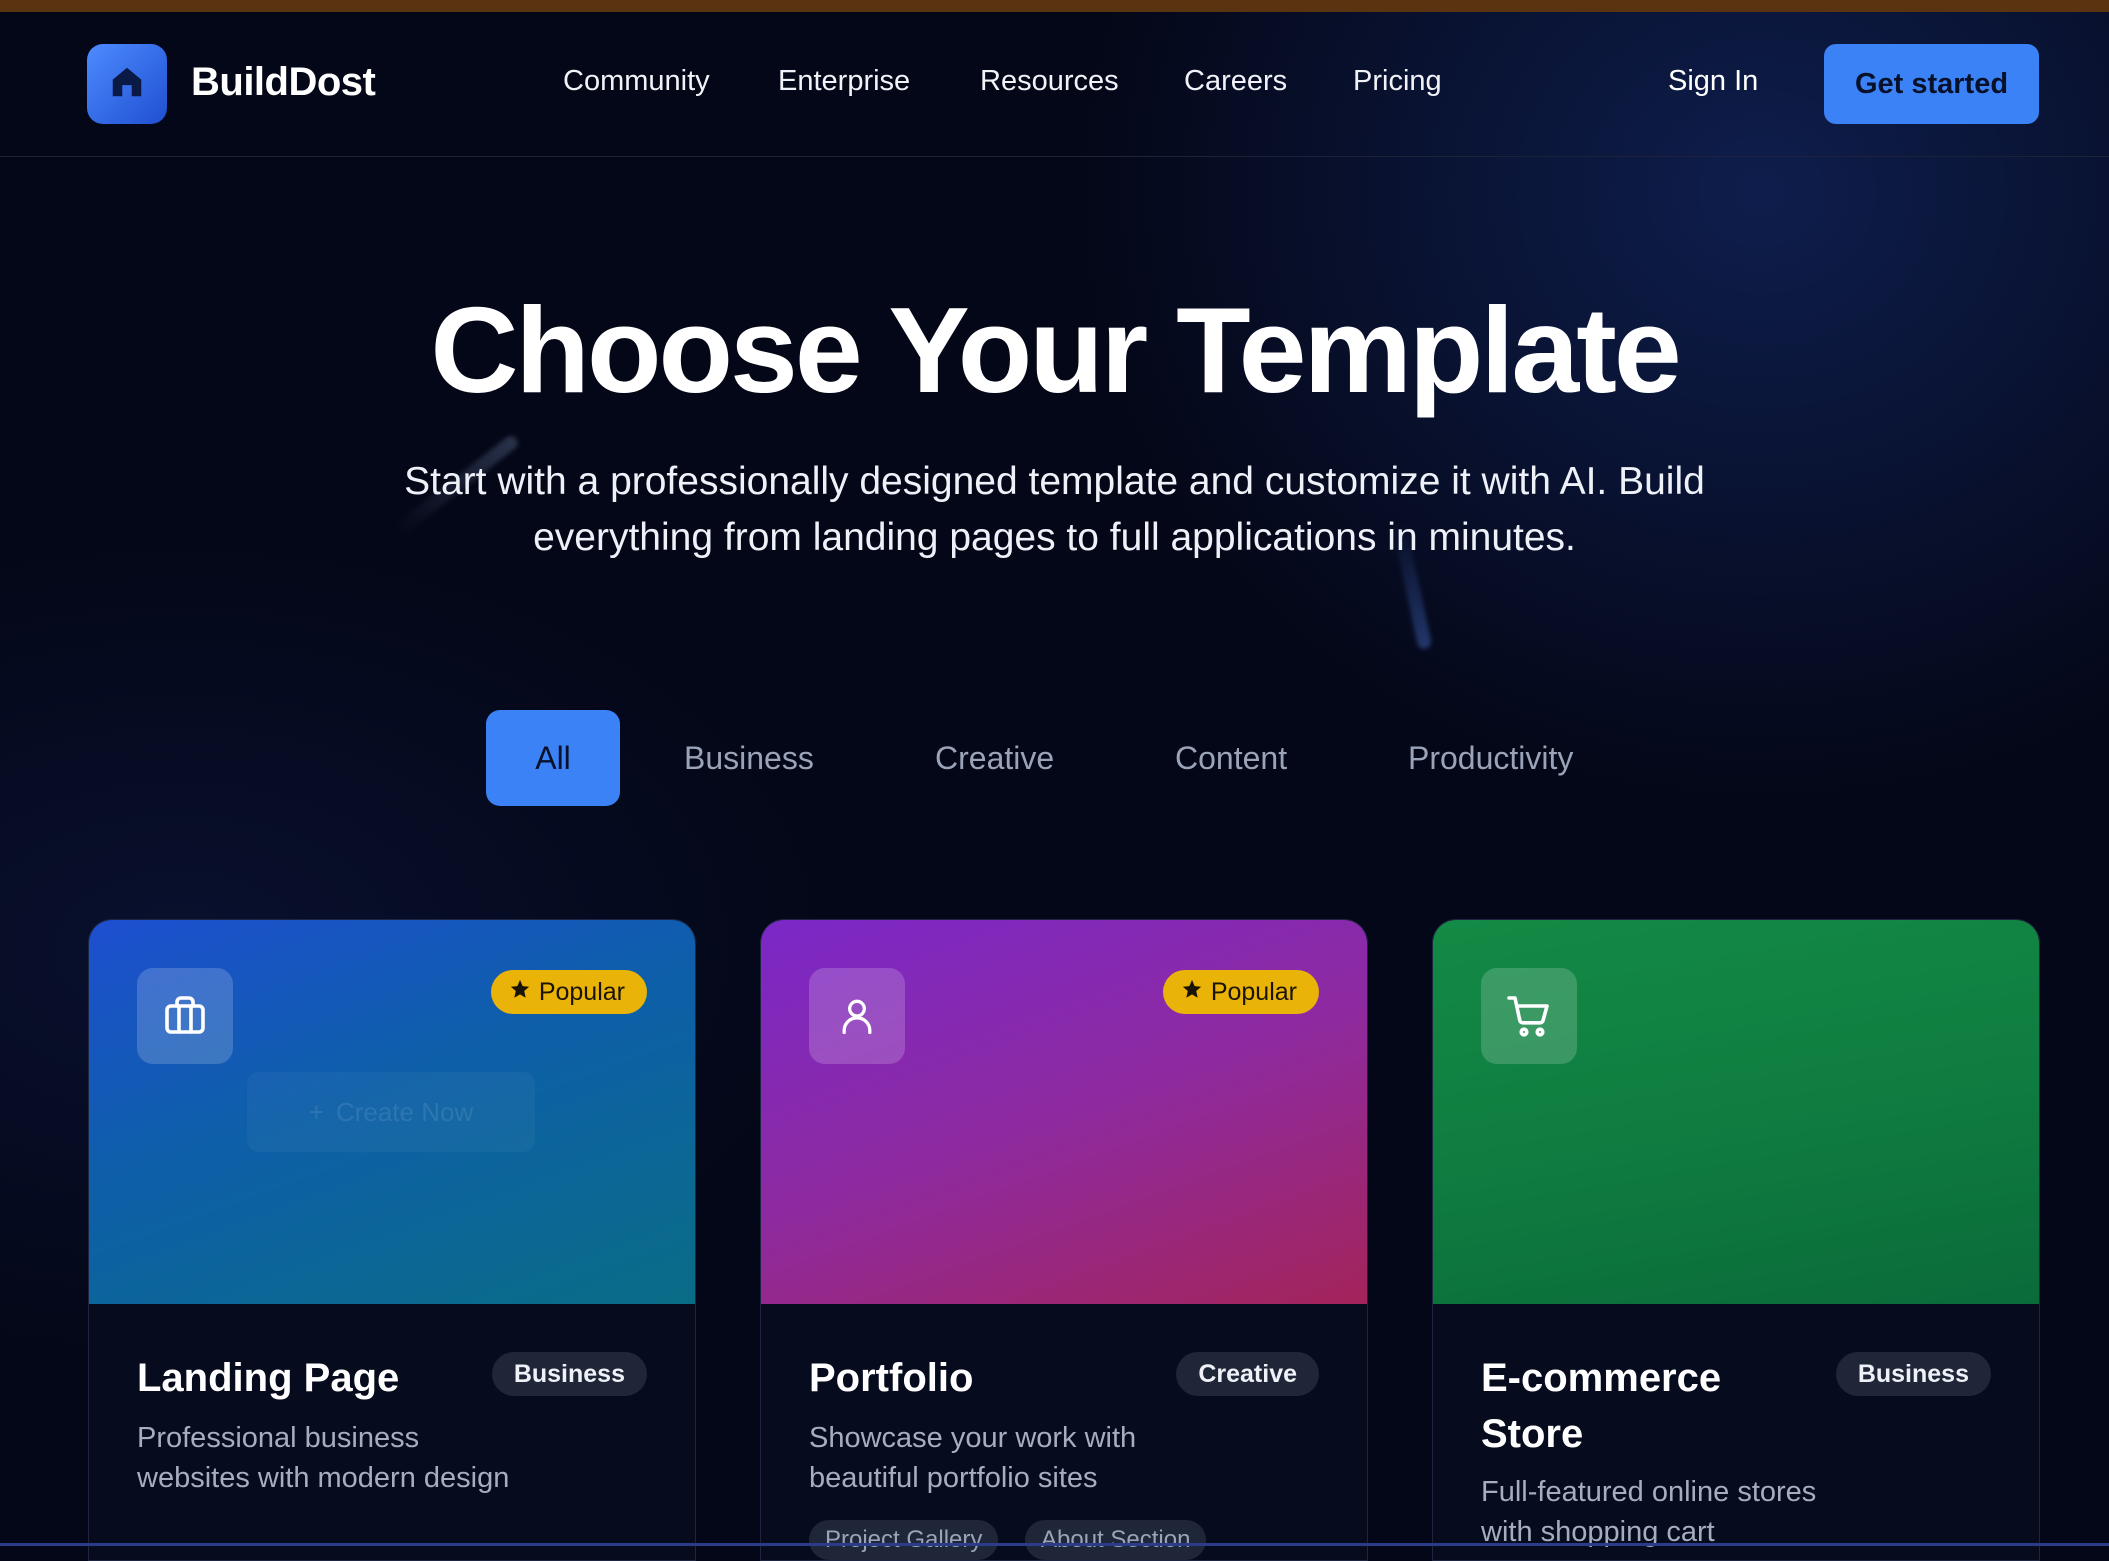  What do you see at coordinates (553, 758) in the screenshot?
I see `filter-tab-all: All` at bounding box center [553, 758].